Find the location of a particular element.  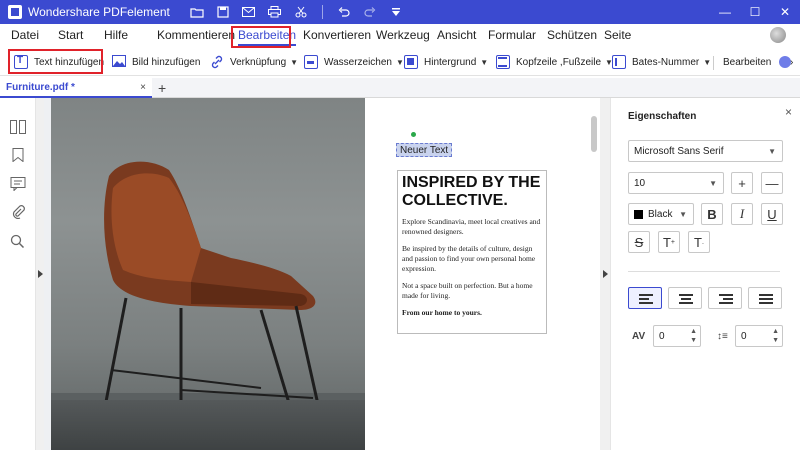

subscript-button: T. is located at coordinates (699, 242).